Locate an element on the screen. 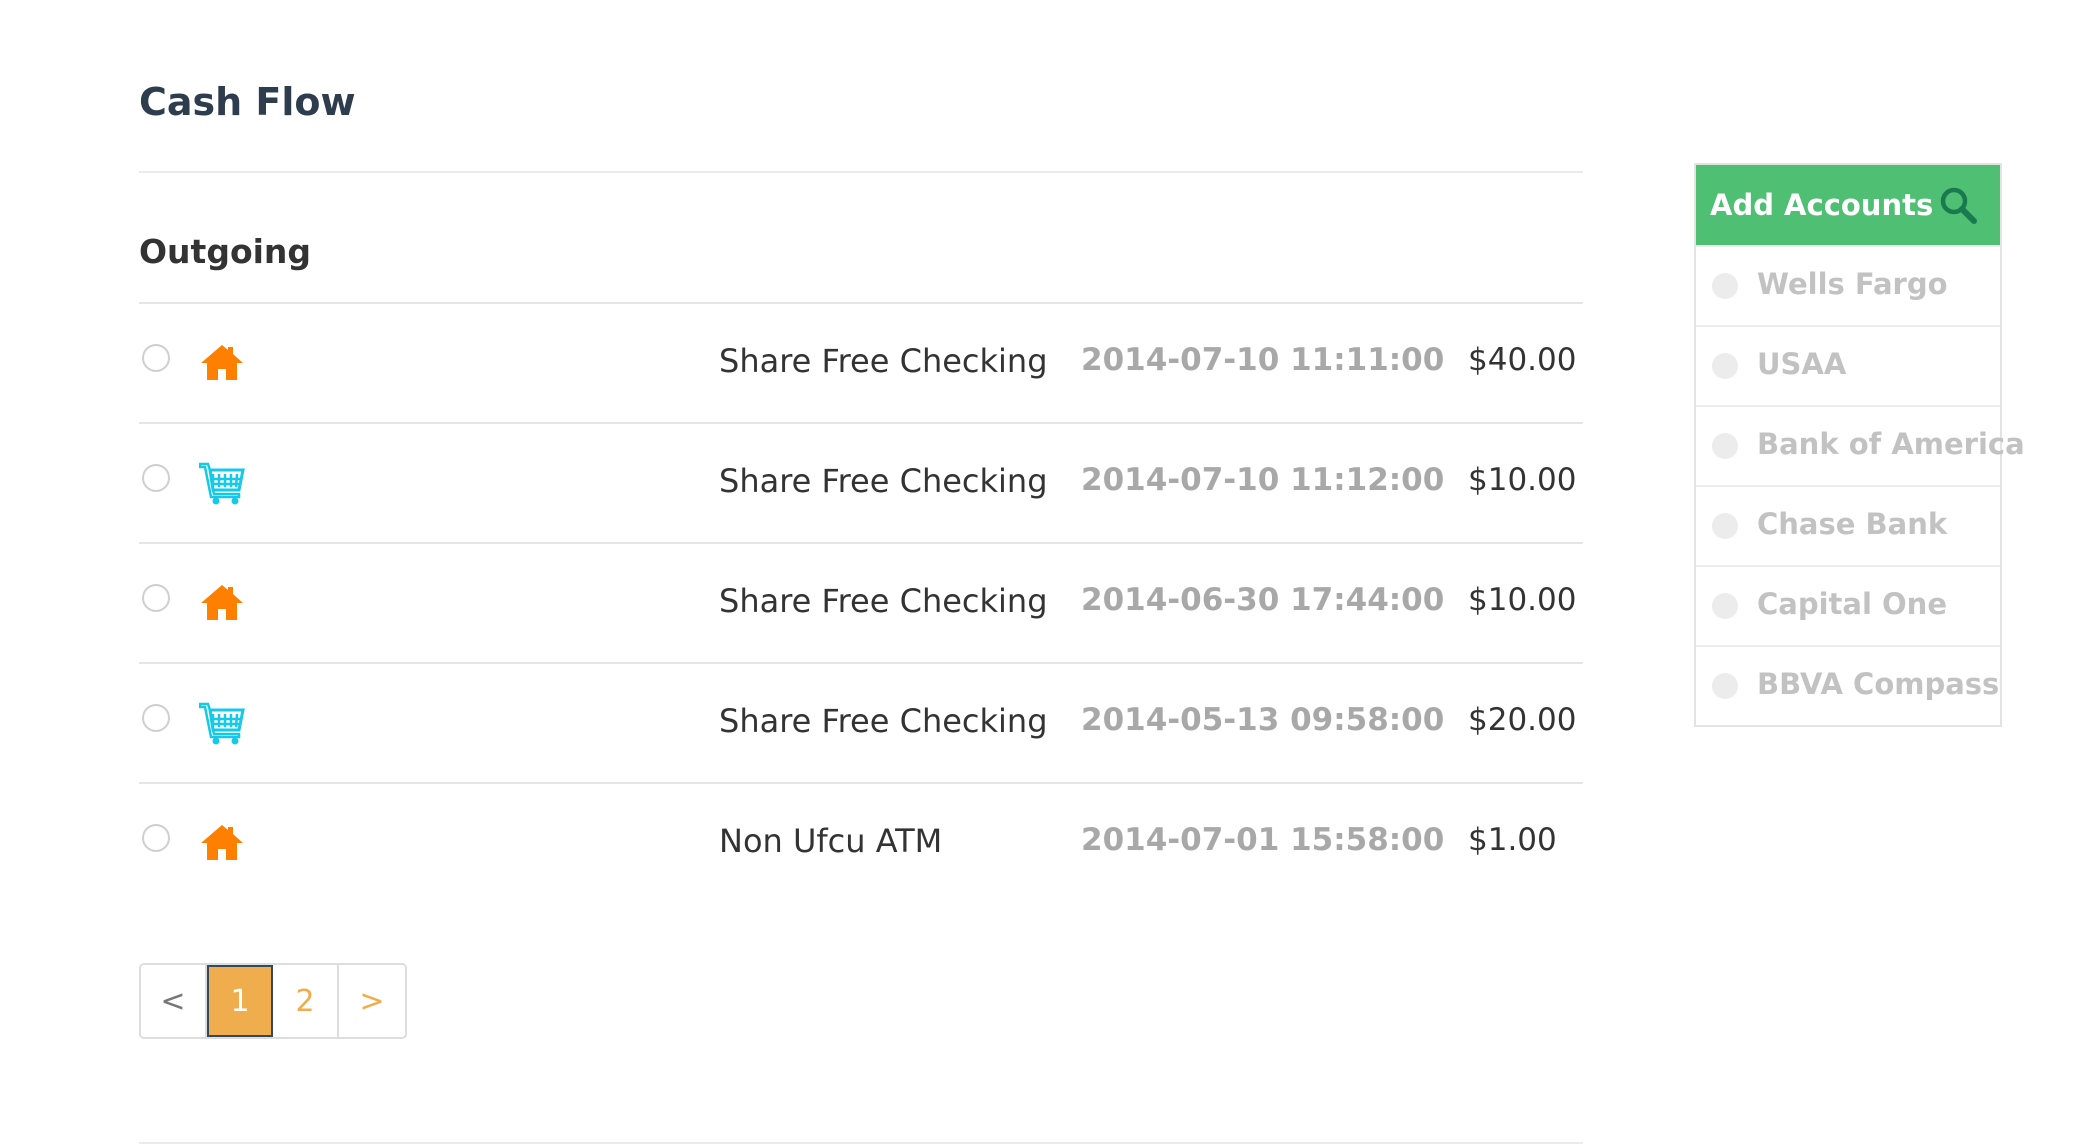 Image resolution: width=2100 pixels, height=1144 pixels. transaction-amount: $1.00 is located at coordinates (1512, 840).